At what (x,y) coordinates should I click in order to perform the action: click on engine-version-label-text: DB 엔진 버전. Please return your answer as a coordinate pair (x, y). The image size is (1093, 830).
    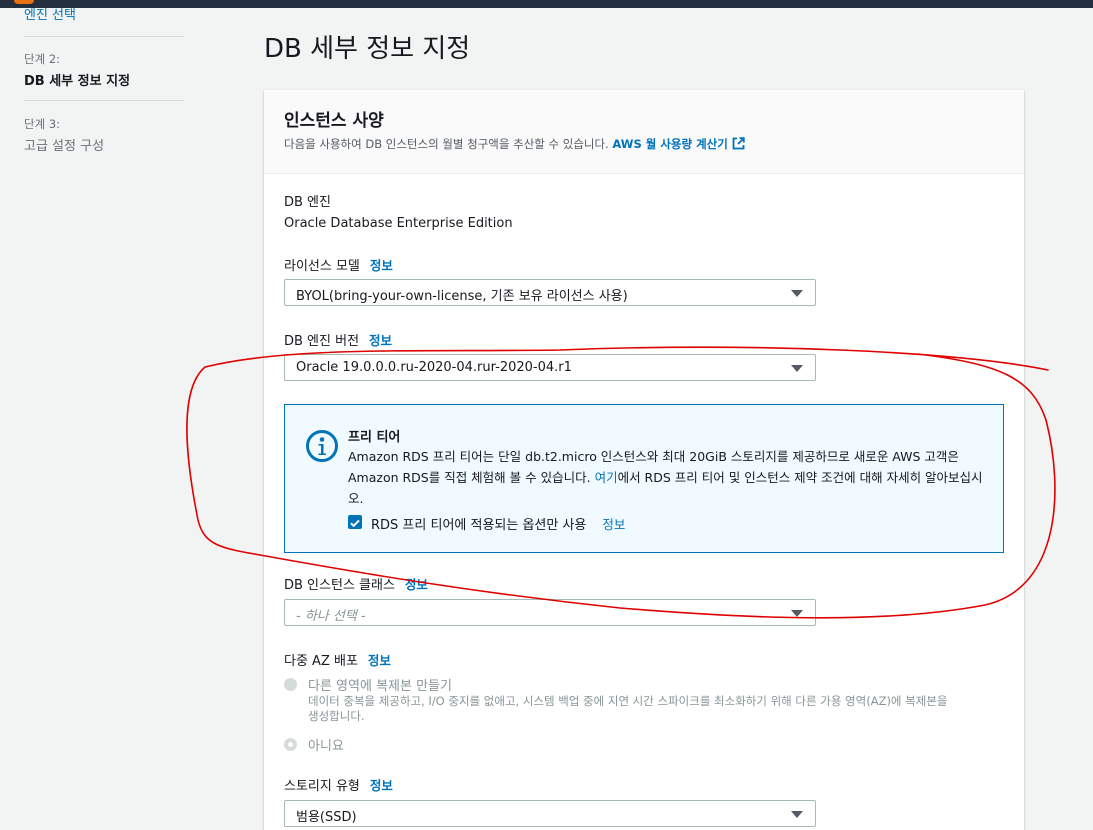
    Looking at the image, I should click on (322, 341).